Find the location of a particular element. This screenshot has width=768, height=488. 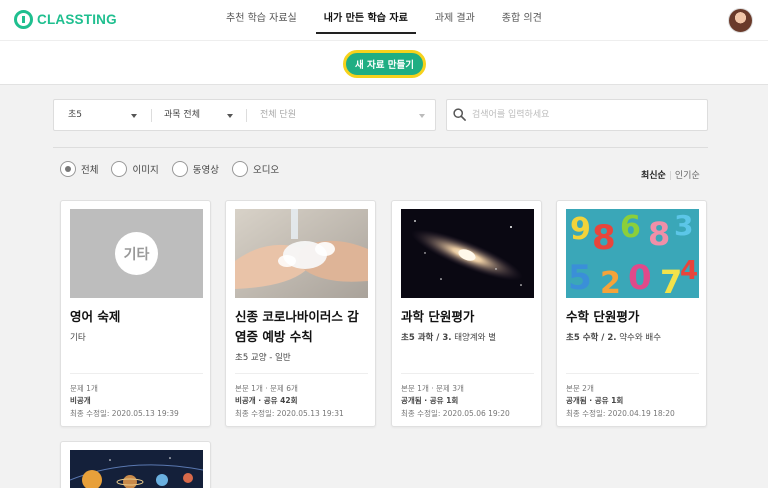

card-subtitle-grade: 초5 과학 / 3. is located at coordinates (426, 338).